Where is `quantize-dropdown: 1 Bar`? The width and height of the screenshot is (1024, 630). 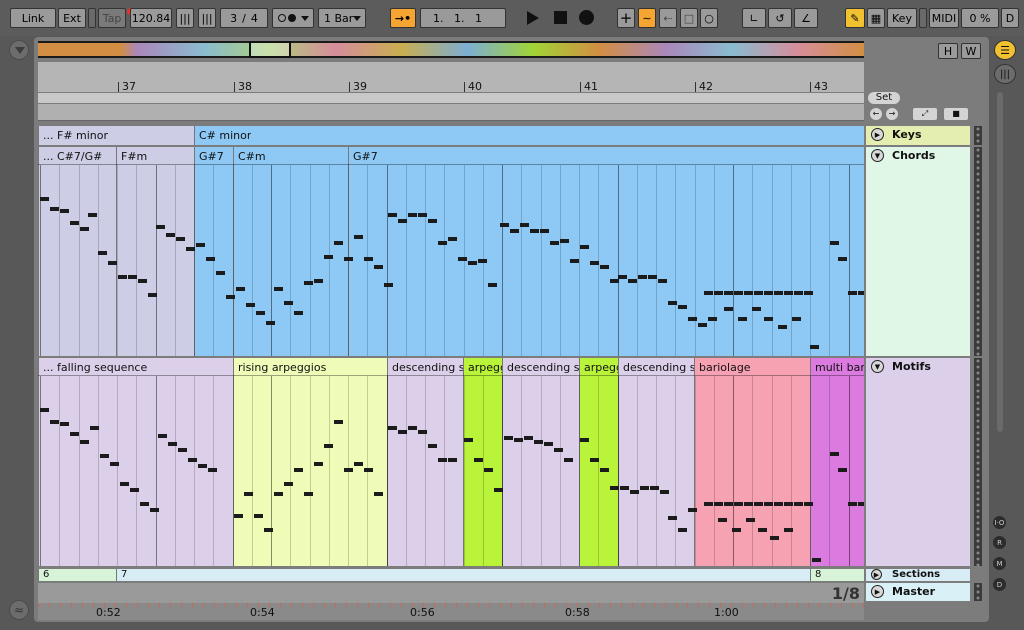 quantize-dropdown: 1 Bar is located at coordinates (342, 18).